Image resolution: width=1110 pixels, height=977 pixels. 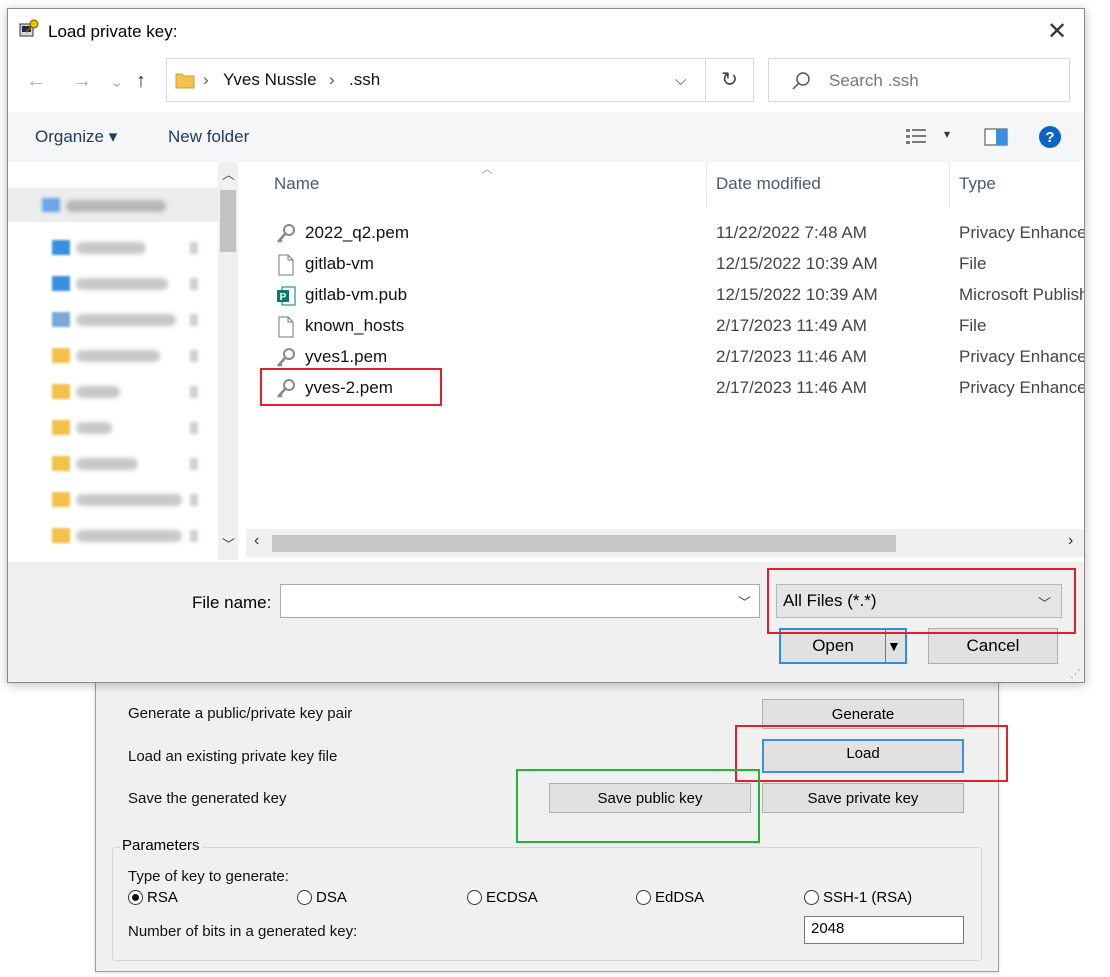 What do you see at coordinates (346, 356) in the screenshot?
I see `file-name: yves1.pem` at bounding box center [346, 356].